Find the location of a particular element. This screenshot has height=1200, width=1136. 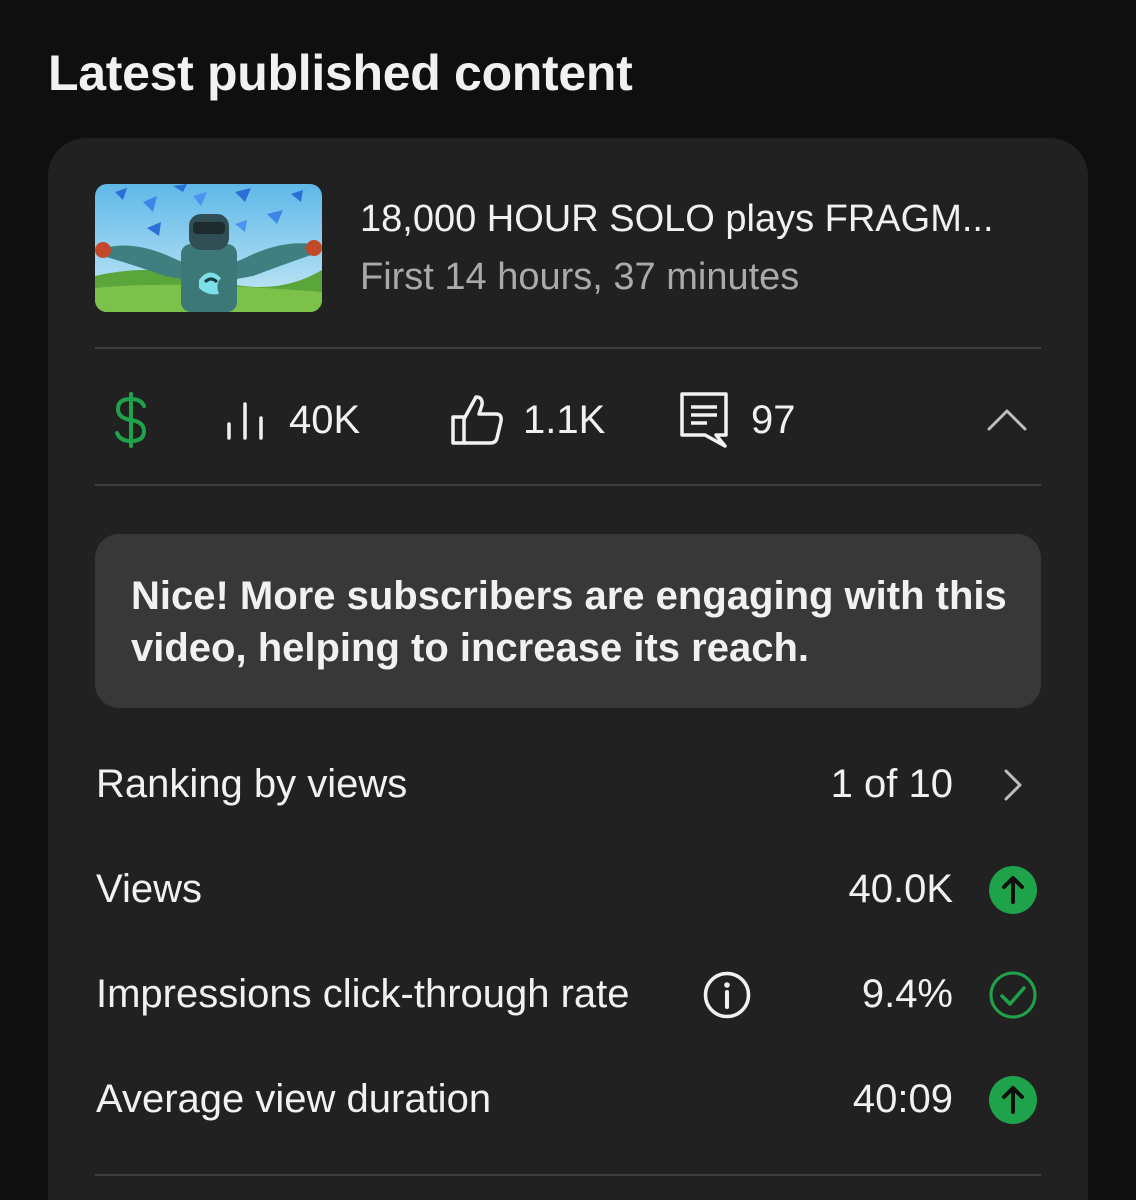

metric-value: 40:09 is located at coordinates (902, 1099).